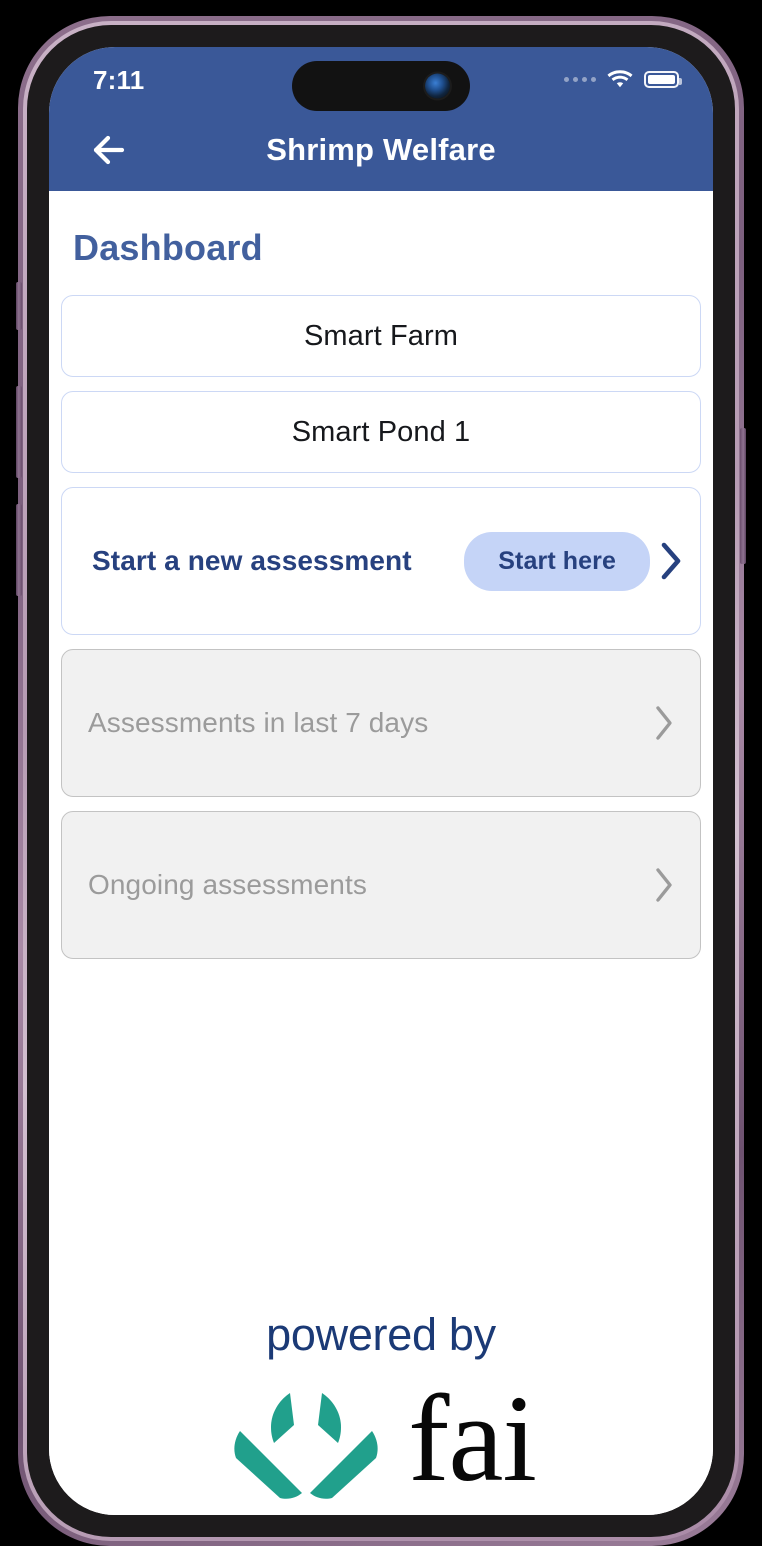  Describe the element at coordinates (168, 247) in the screenshot. I see `page-title: Dashboard` at that location.